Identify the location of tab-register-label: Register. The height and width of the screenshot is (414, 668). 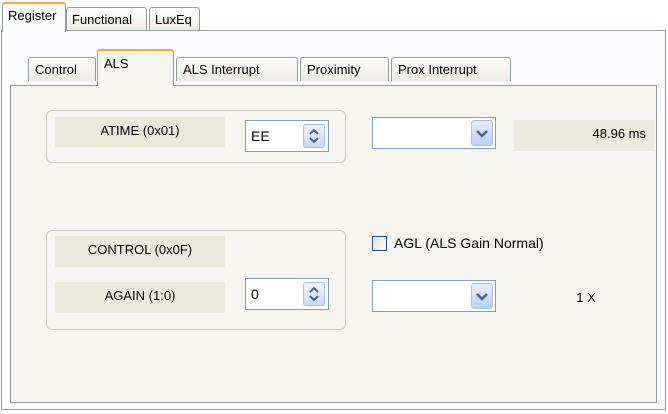
(32, 15).